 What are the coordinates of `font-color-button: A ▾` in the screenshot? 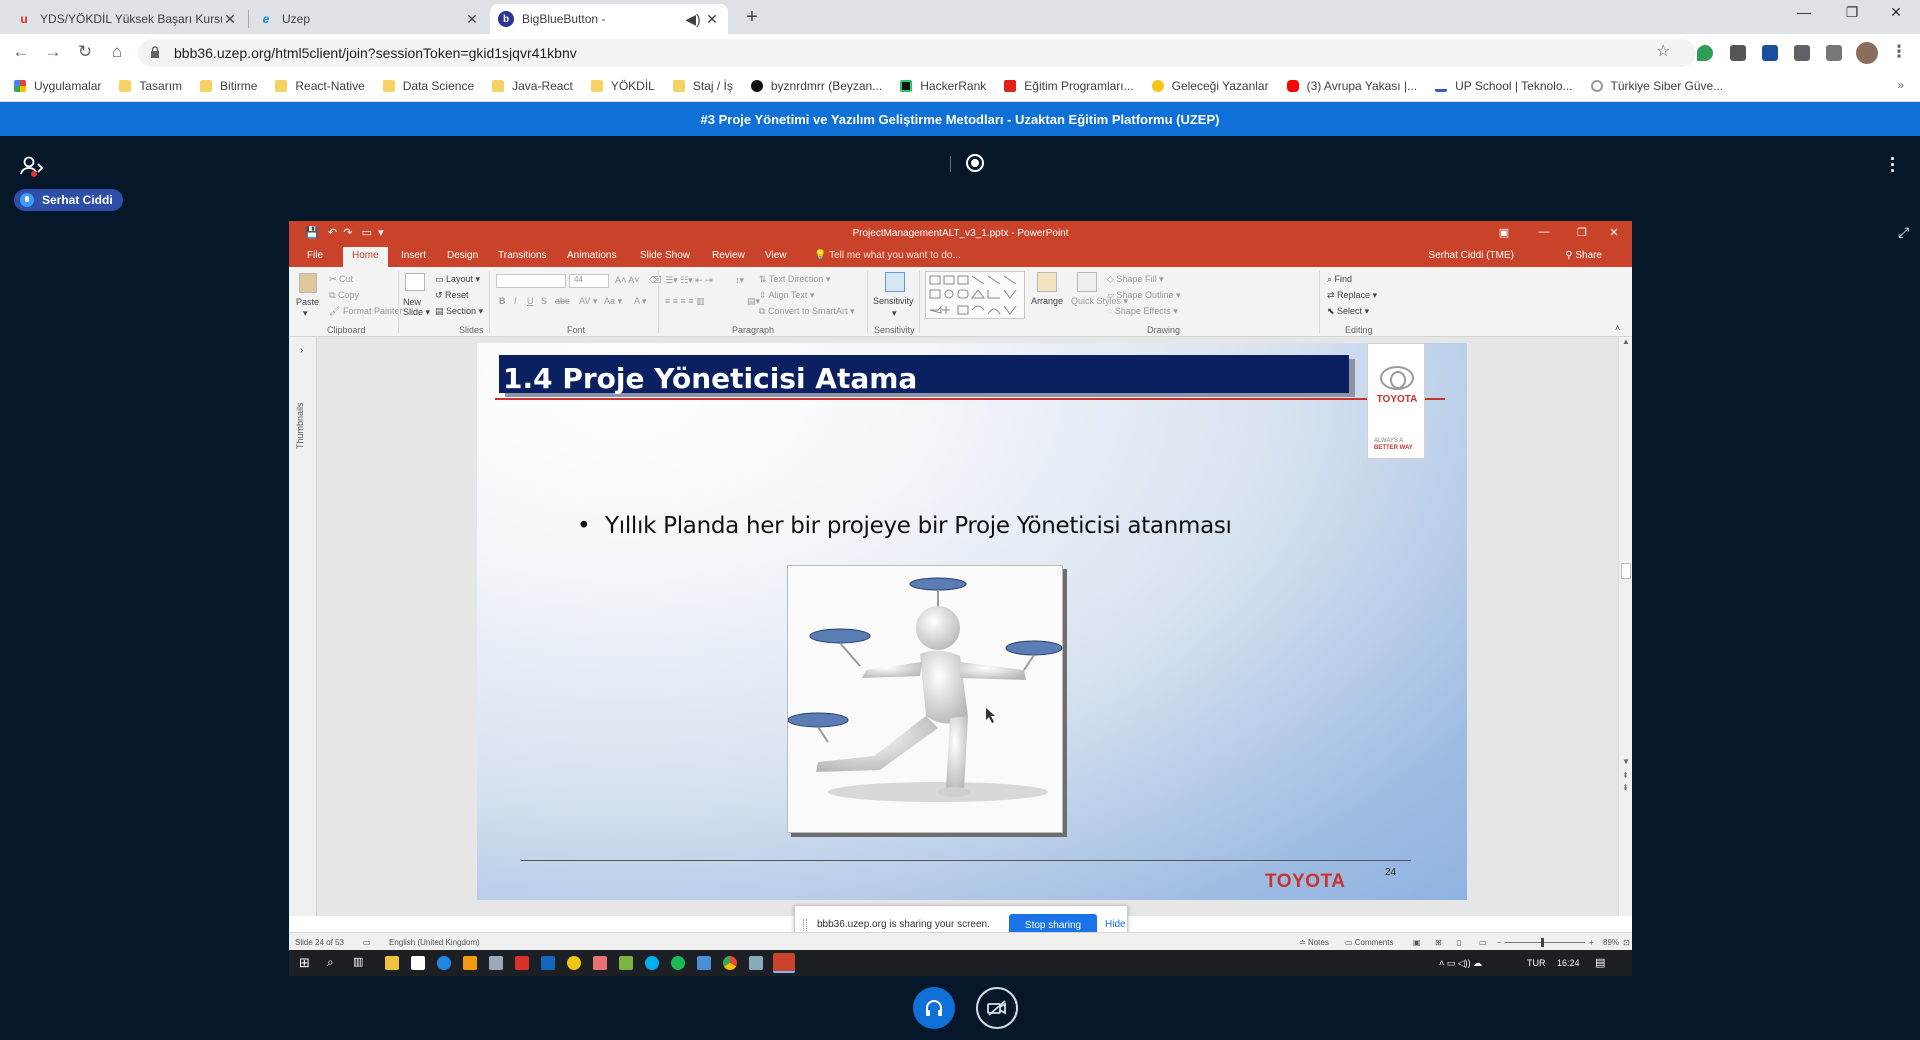 It's located at (640, 301).